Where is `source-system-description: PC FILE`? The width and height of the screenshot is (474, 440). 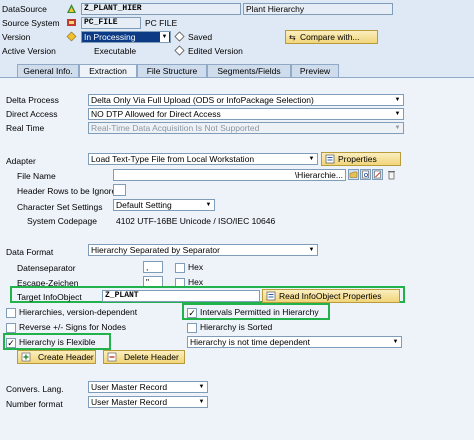 source-system-description: PC FILE is located at coordinates (161, 23).